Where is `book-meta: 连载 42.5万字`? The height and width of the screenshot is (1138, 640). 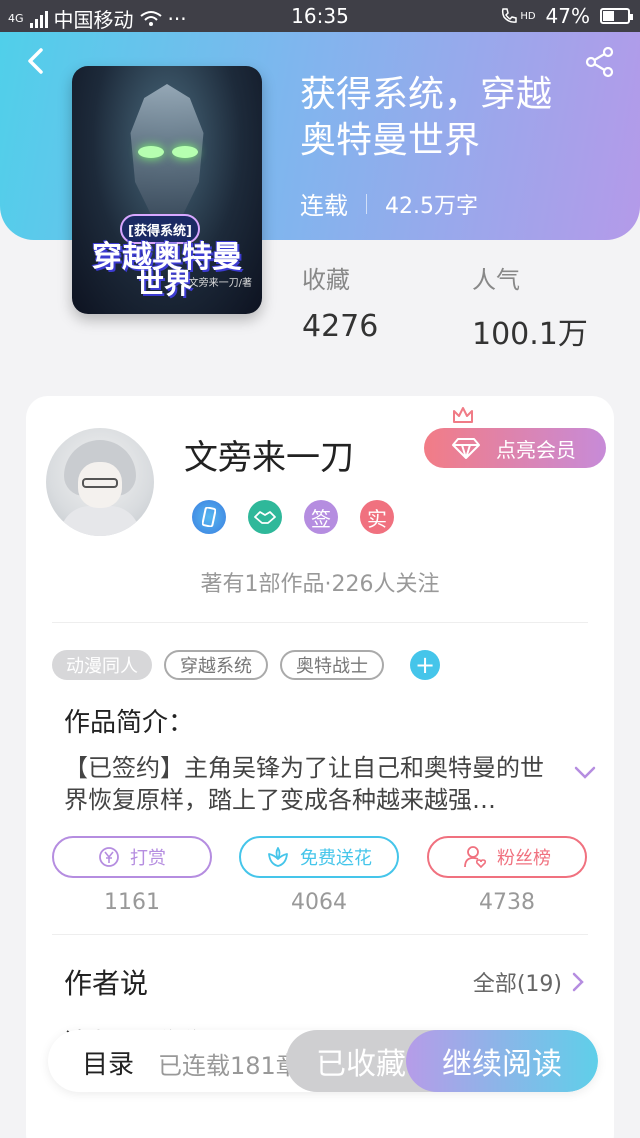
book-meta: 连载 42.5万字 is located at coordinates (389, 203).